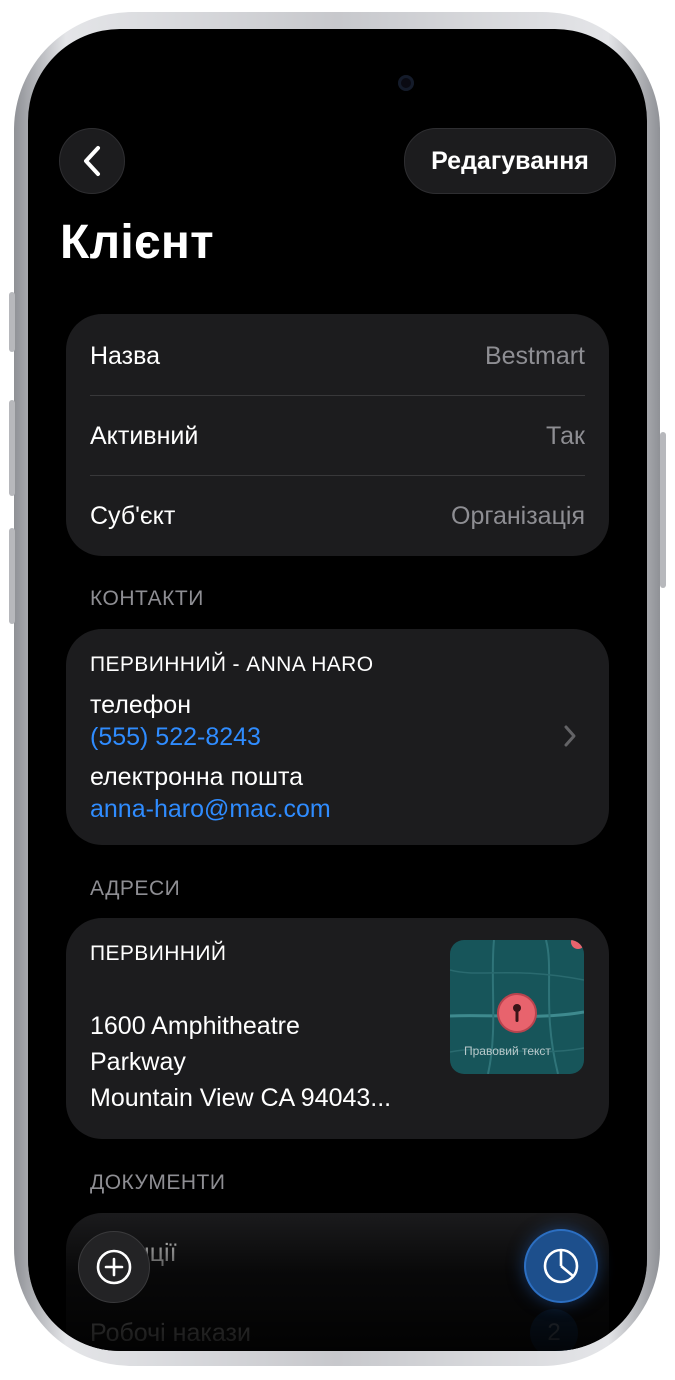 The height and width of the screenshot is (1380, 675). I want to click on address-map-thumbnail: Правовий текст, so click(517, 1007).